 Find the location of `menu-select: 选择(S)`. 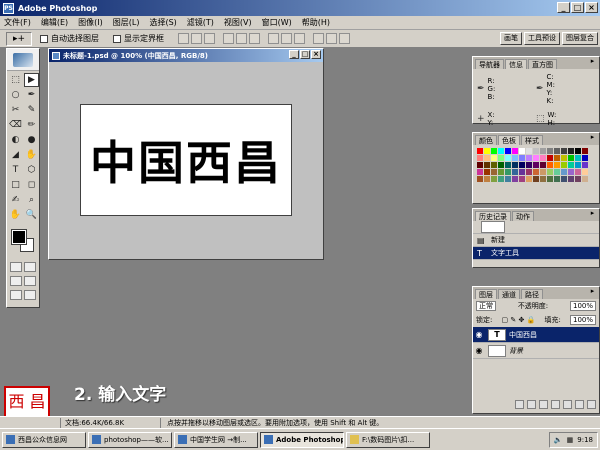

menu-select: 选择(S) is located at coordinates (162, 22).